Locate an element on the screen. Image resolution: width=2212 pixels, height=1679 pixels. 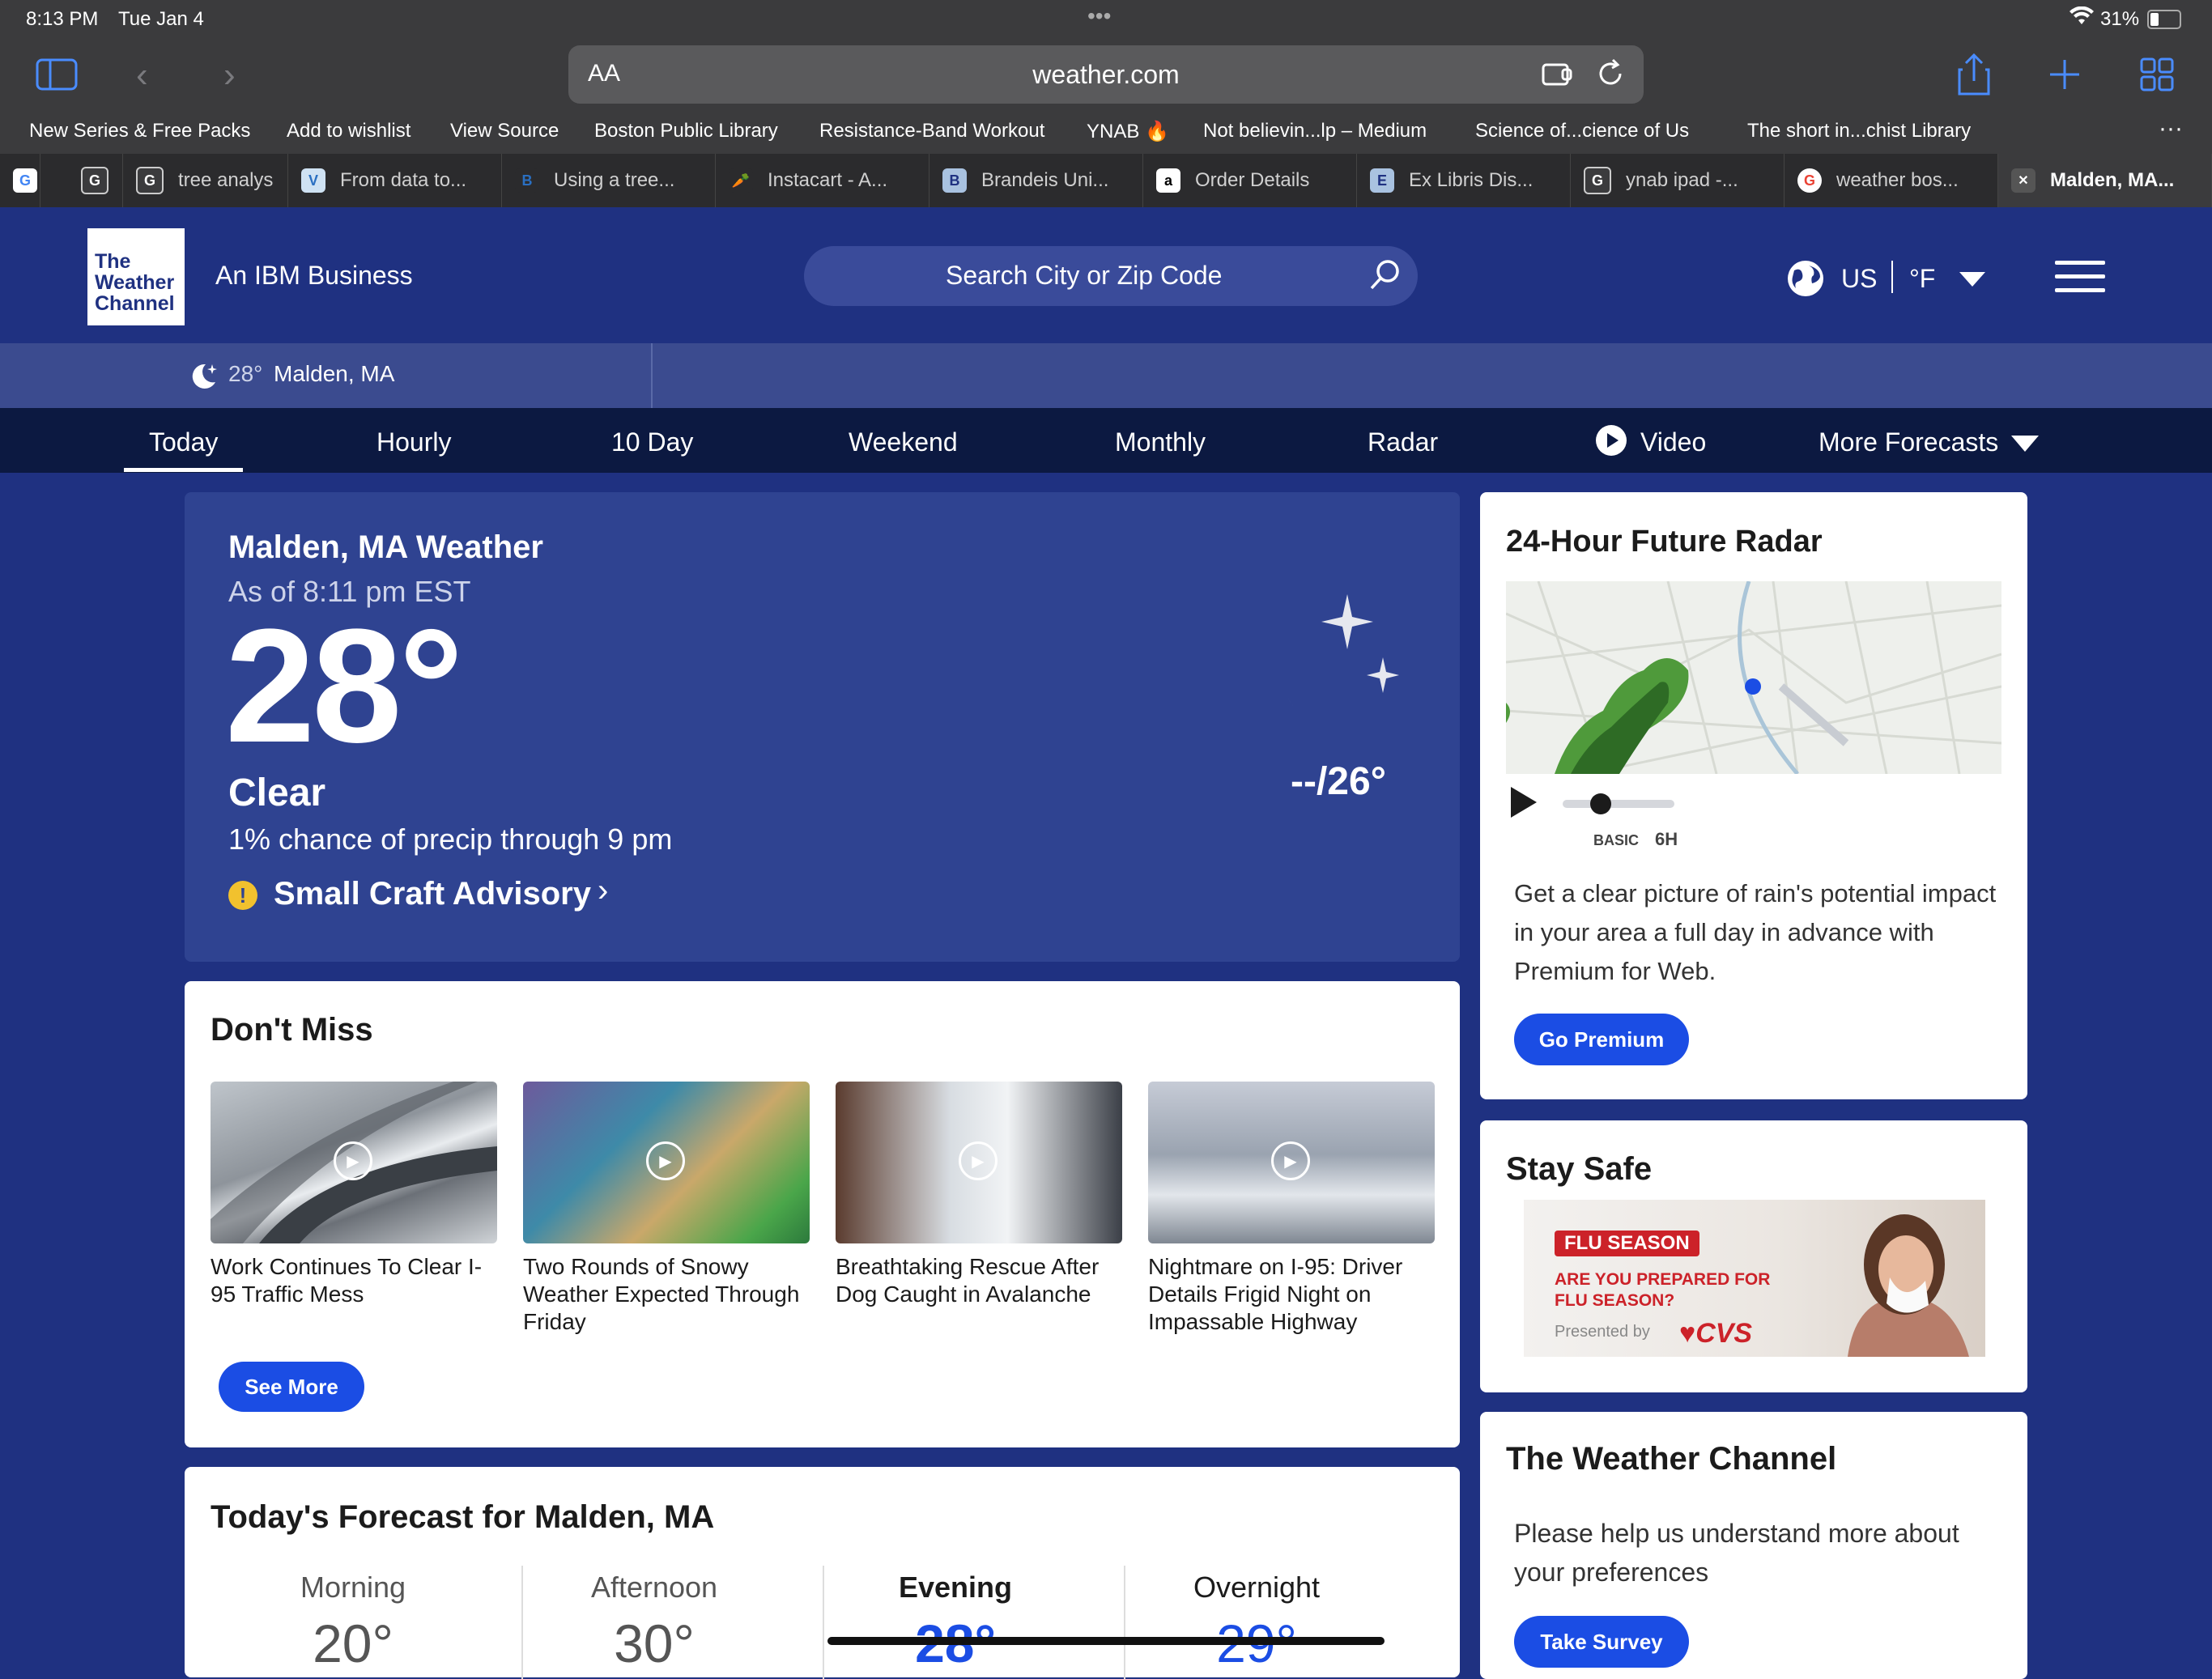
browser-tab: a Order Details is located at coordinates (1250, 181).